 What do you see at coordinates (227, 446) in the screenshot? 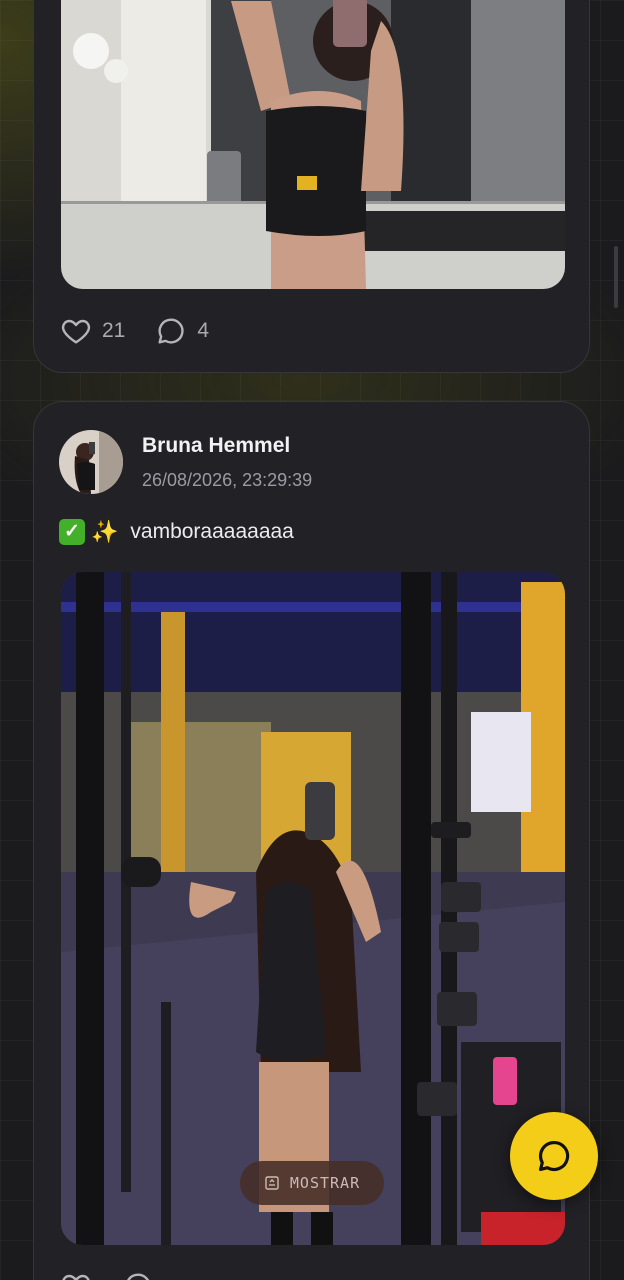
I see `author-name: Bruna Hemmel` at bounding box center [227, 446].